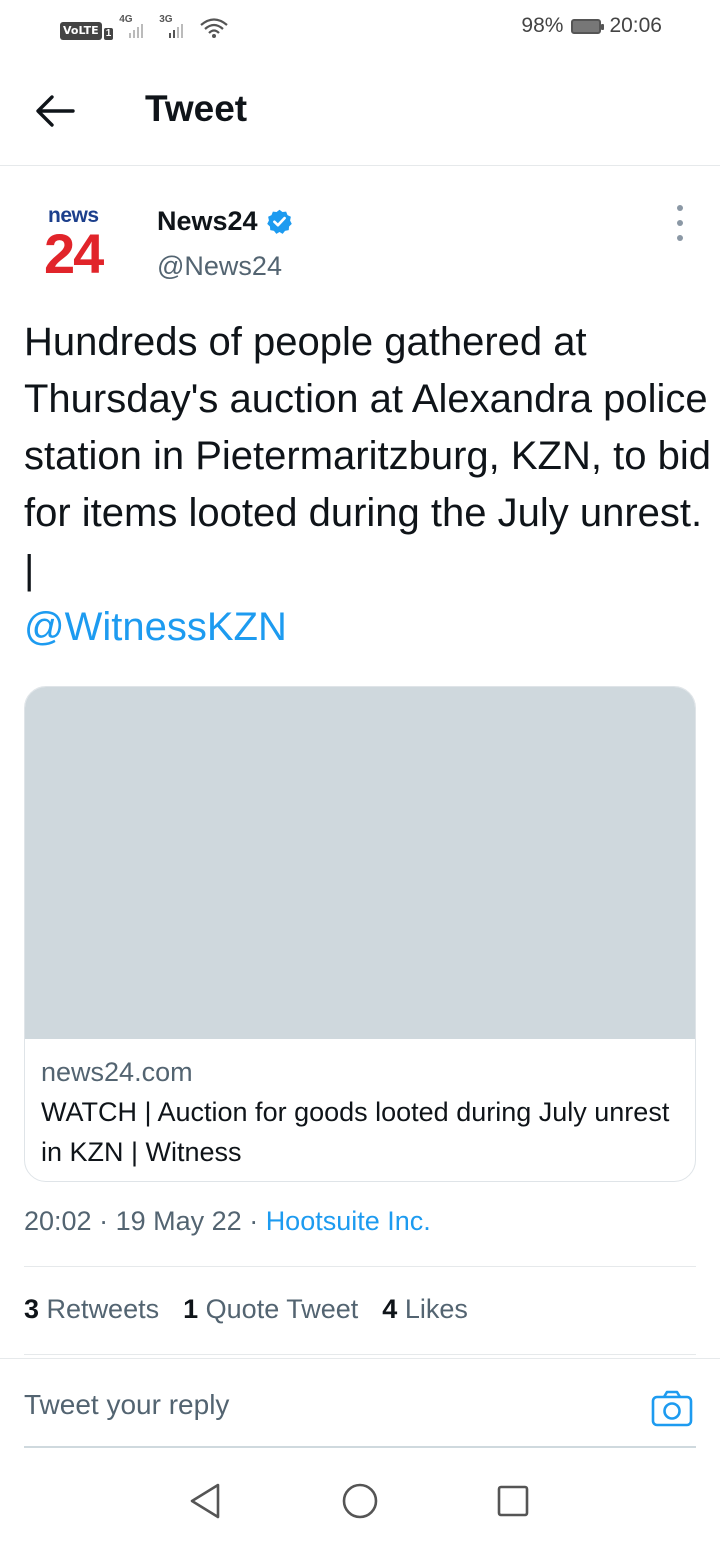 Image resolution: width=720 pixels, height=1541 pixels. Describe the element at coordinates (74, 253) in the screenshot. I see `avatar-logo-bottom: 24` at that location.